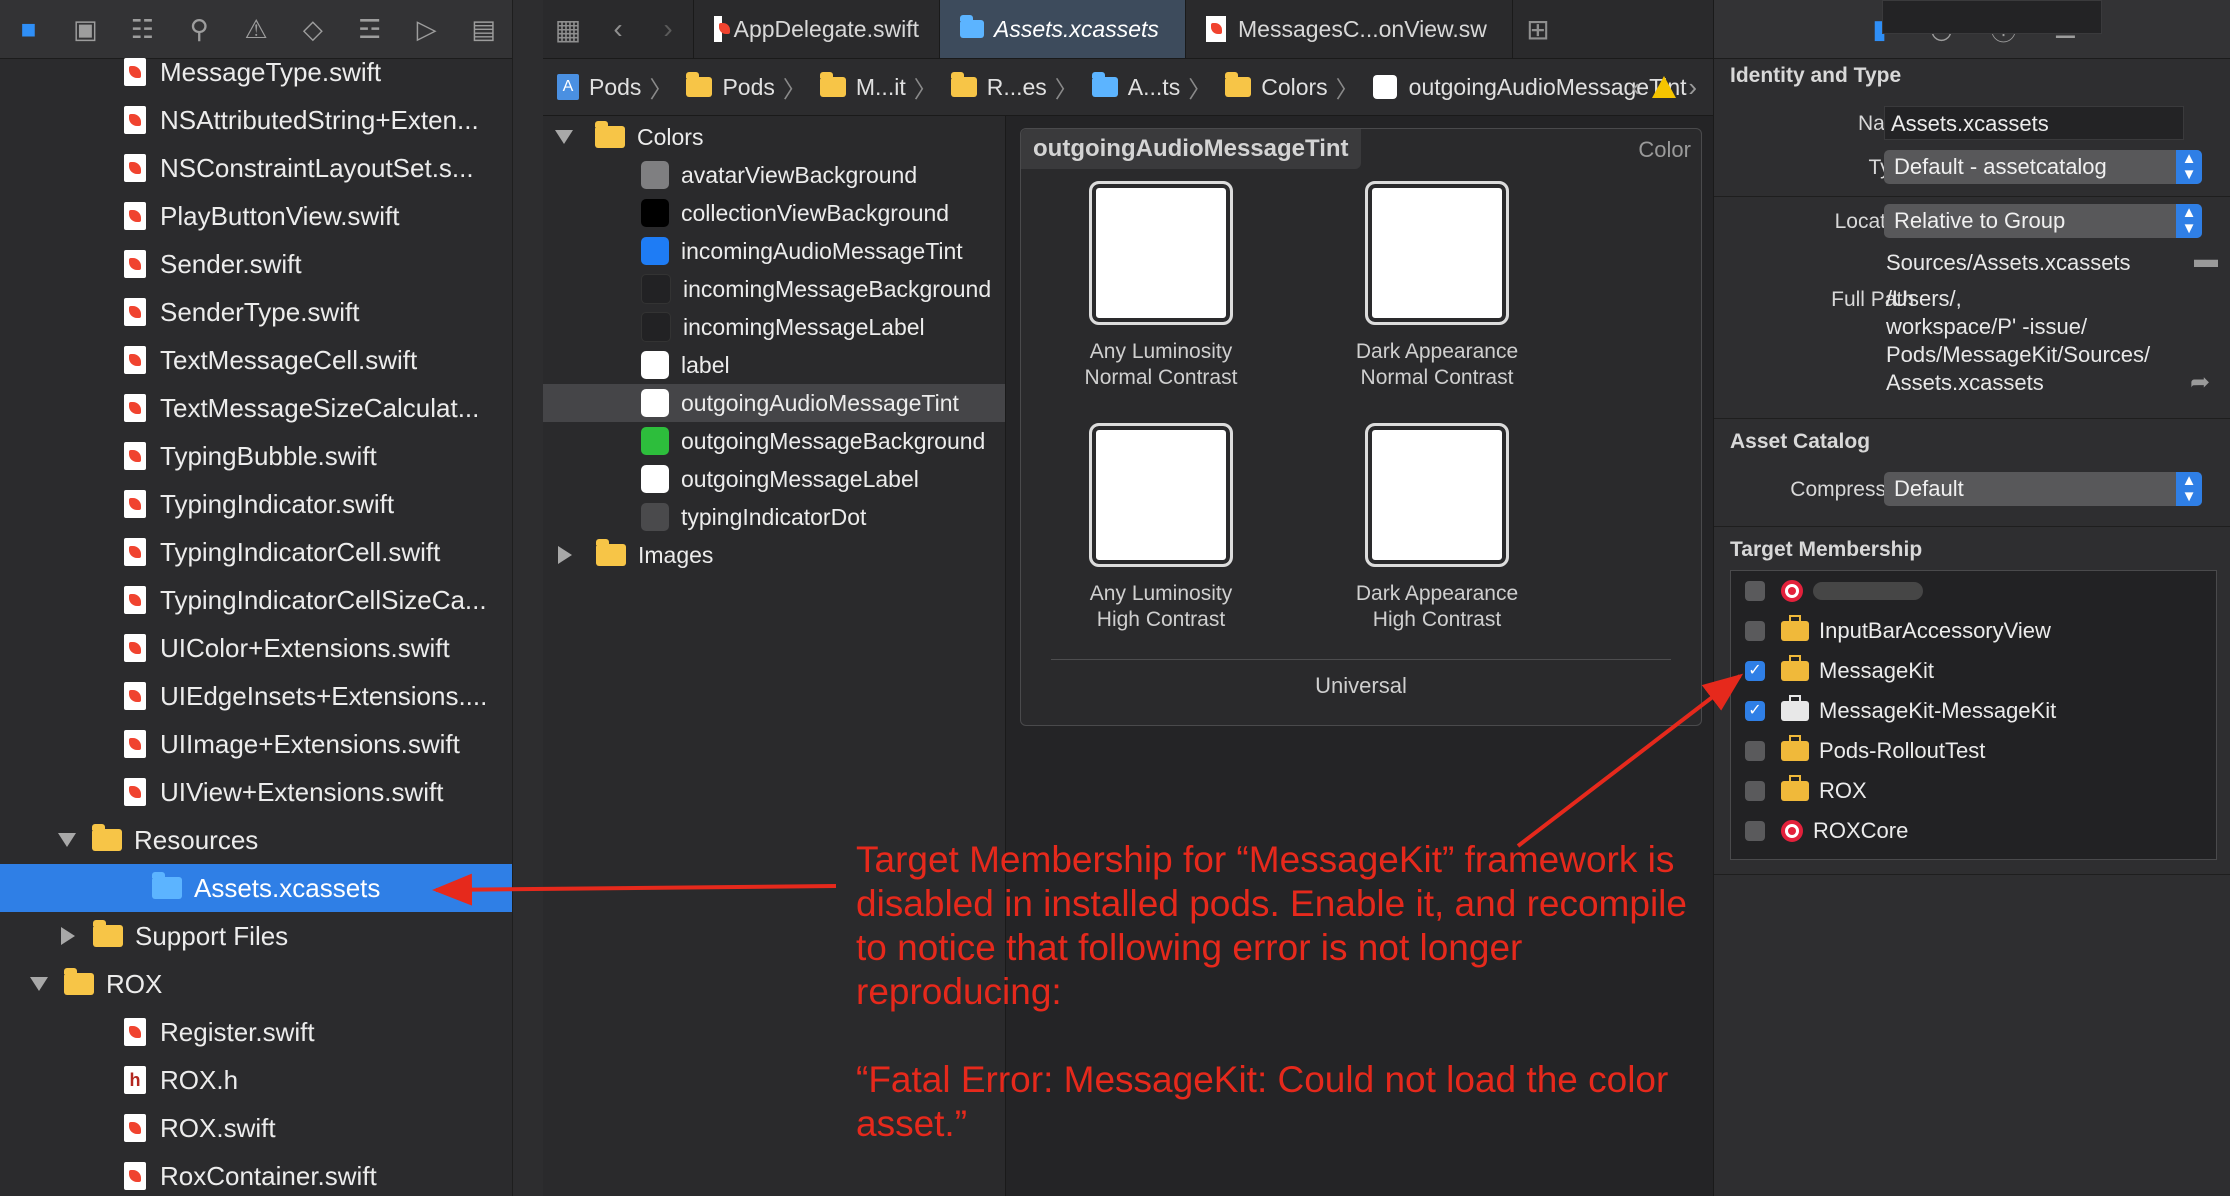 The height and width of the screenshot is (1196, 2230). I want to click on report-icon: ▤, so click(483, 29).